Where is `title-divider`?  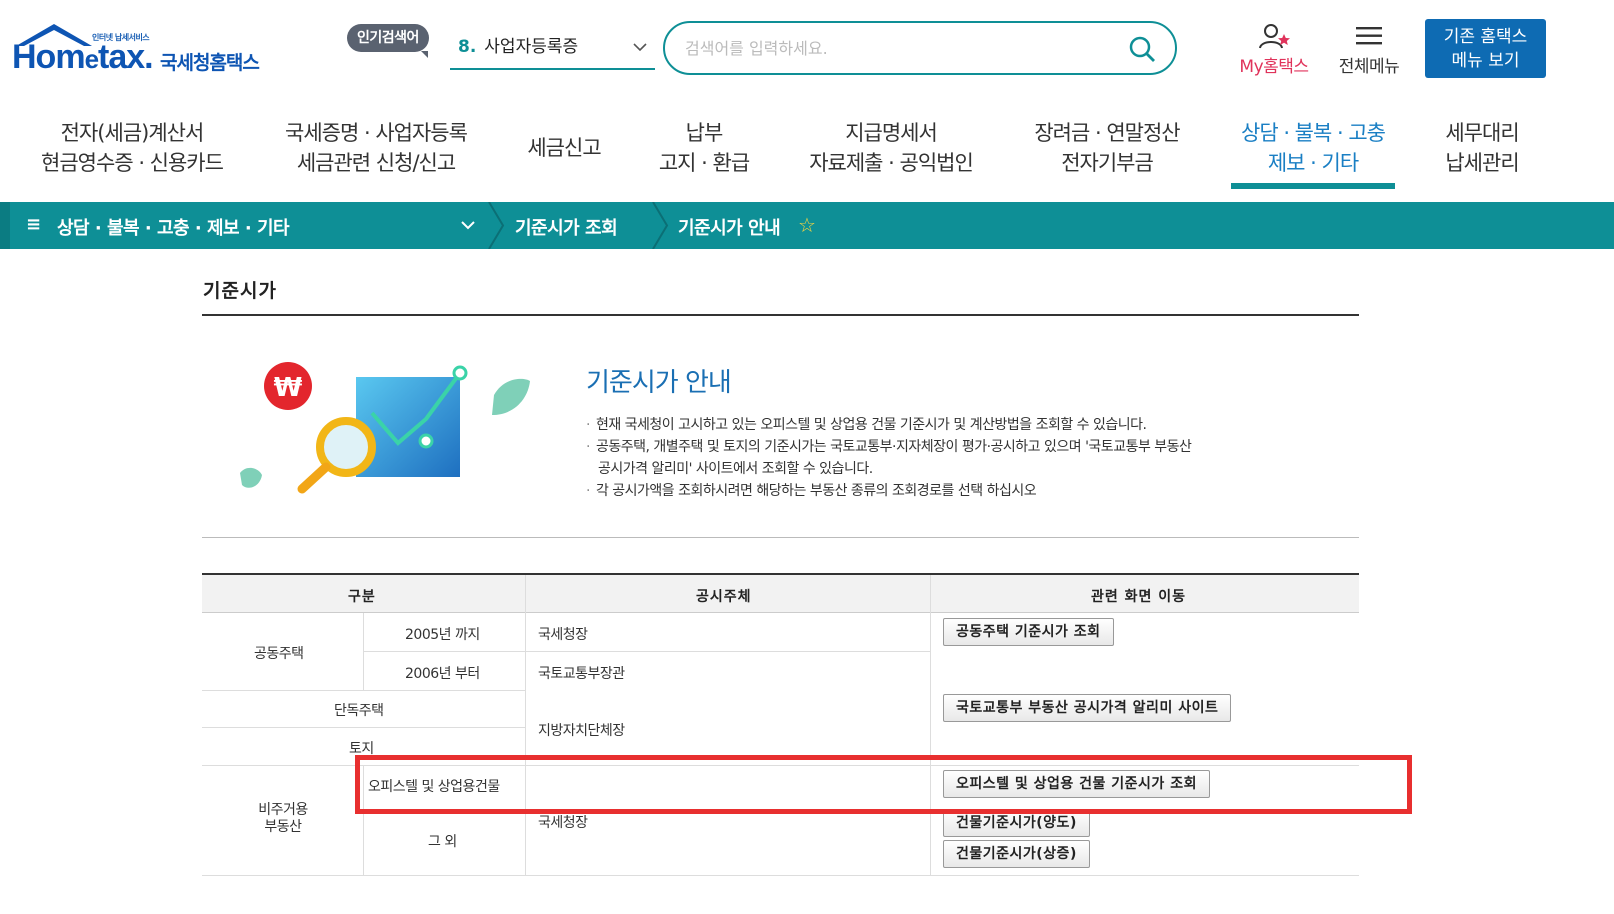 title-divider is located at coordinates (780, 315).